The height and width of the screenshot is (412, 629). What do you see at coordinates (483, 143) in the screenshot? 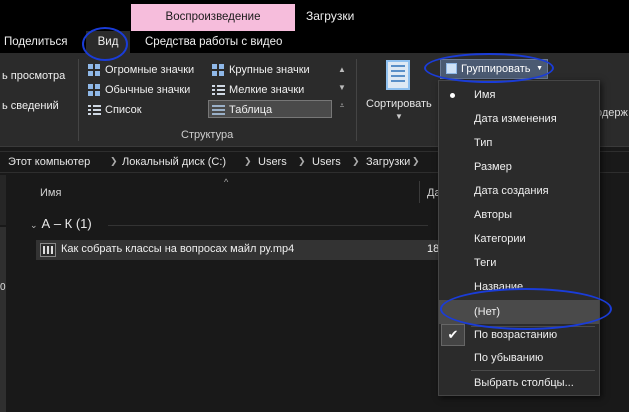
I see `menu-item-label: Тип` at bounding box center [483, 143].